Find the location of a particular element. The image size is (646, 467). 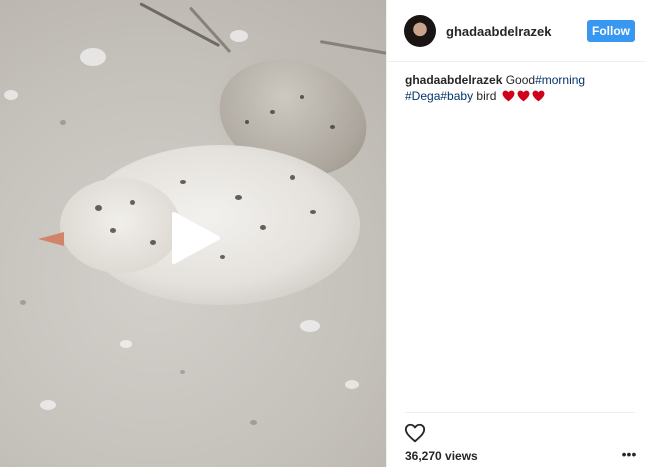

like-button is located at coordinates (415, 433).